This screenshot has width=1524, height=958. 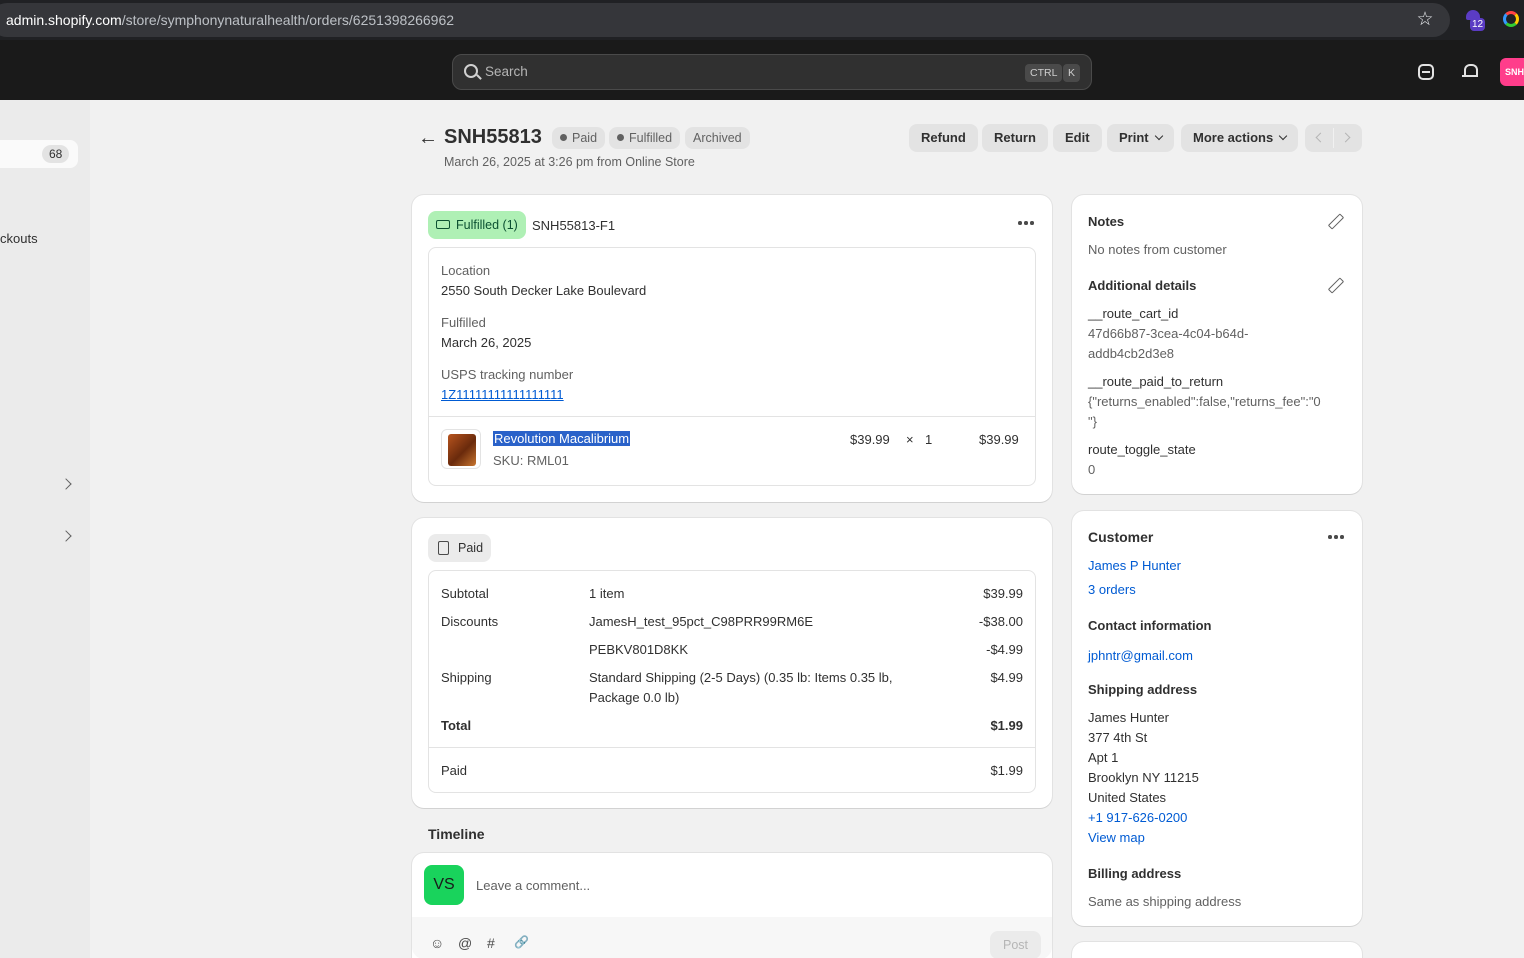 I want to click on archived-badge: Archived, so click(x=717, y=138).